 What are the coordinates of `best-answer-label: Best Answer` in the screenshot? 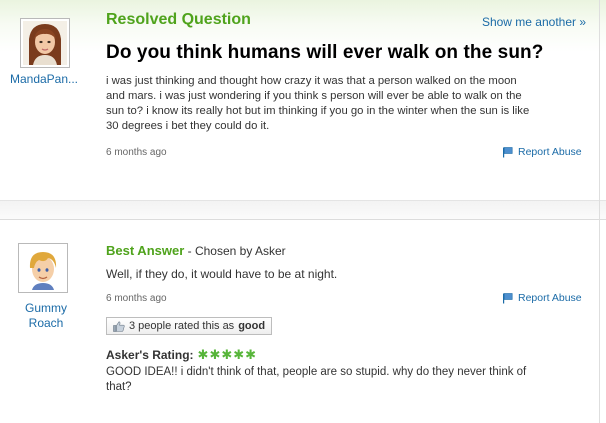 It's located at (145, 250).